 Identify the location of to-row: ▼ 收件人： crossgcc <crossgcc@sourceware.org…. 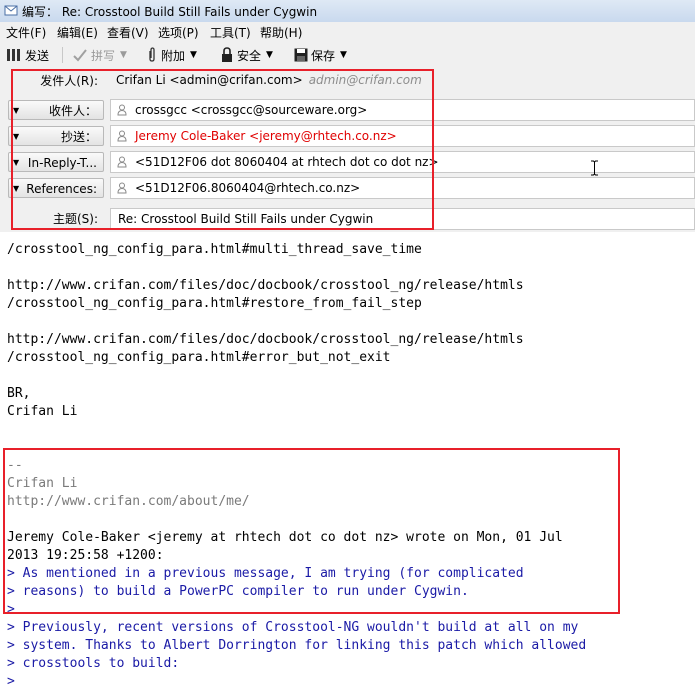
(347, 110).